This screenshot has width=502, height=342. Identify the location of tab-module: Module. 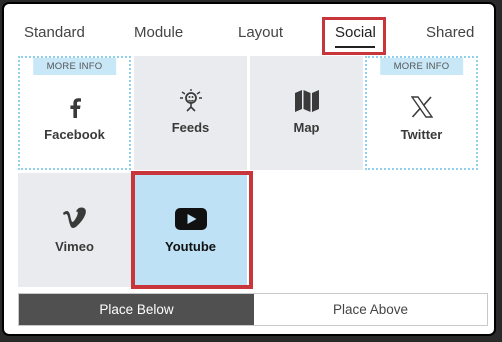
(158, 32).